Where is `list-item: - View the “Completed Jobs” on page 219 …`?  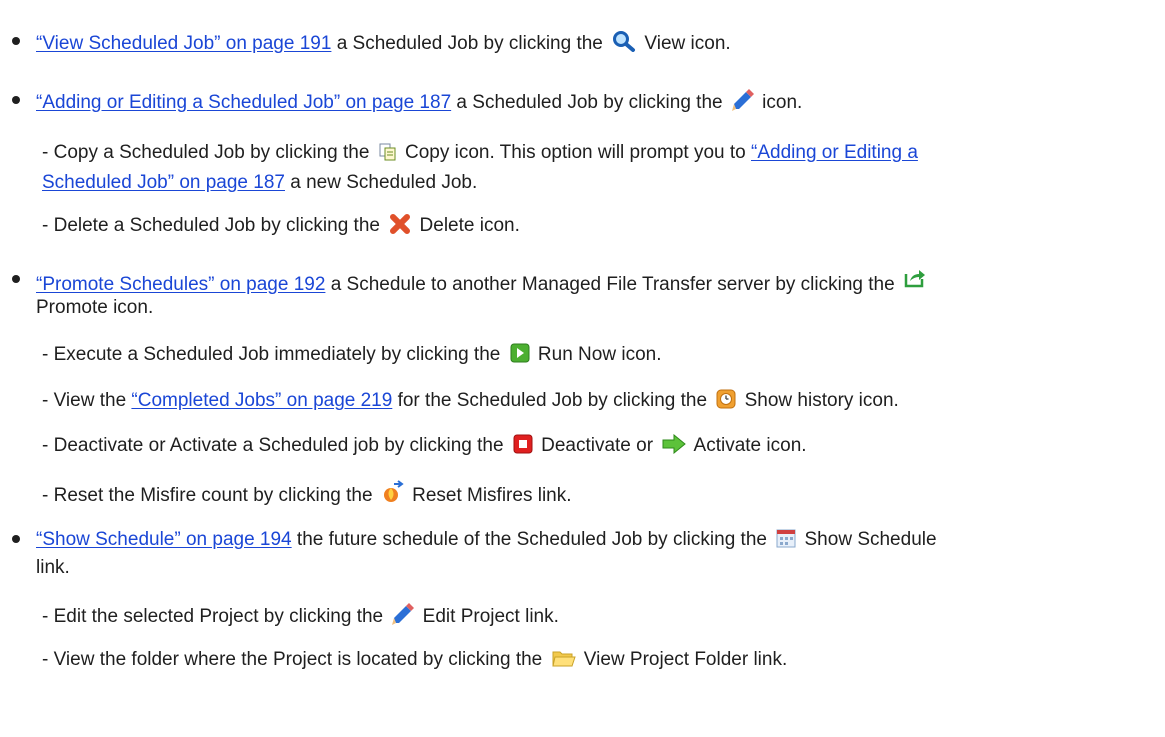 list-item: - View the “Completed Jobs” on page 219 … is located at coordinates (470, 400).